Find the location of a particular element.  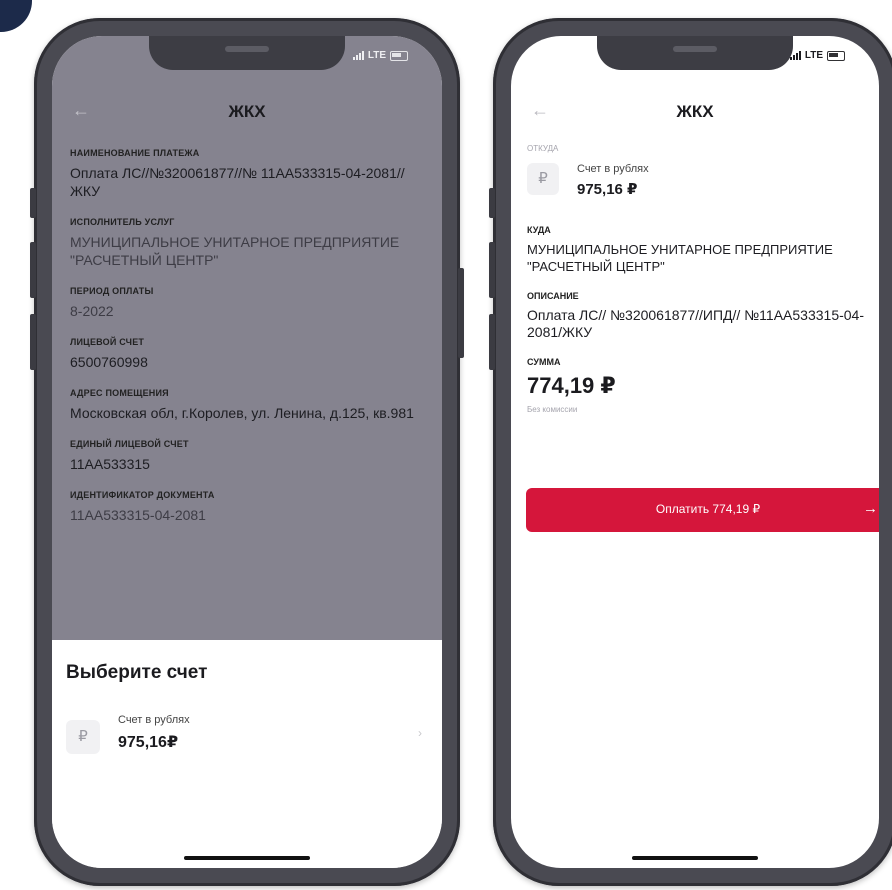

field-value: 6500760998 is located at coordinates (109, 362).